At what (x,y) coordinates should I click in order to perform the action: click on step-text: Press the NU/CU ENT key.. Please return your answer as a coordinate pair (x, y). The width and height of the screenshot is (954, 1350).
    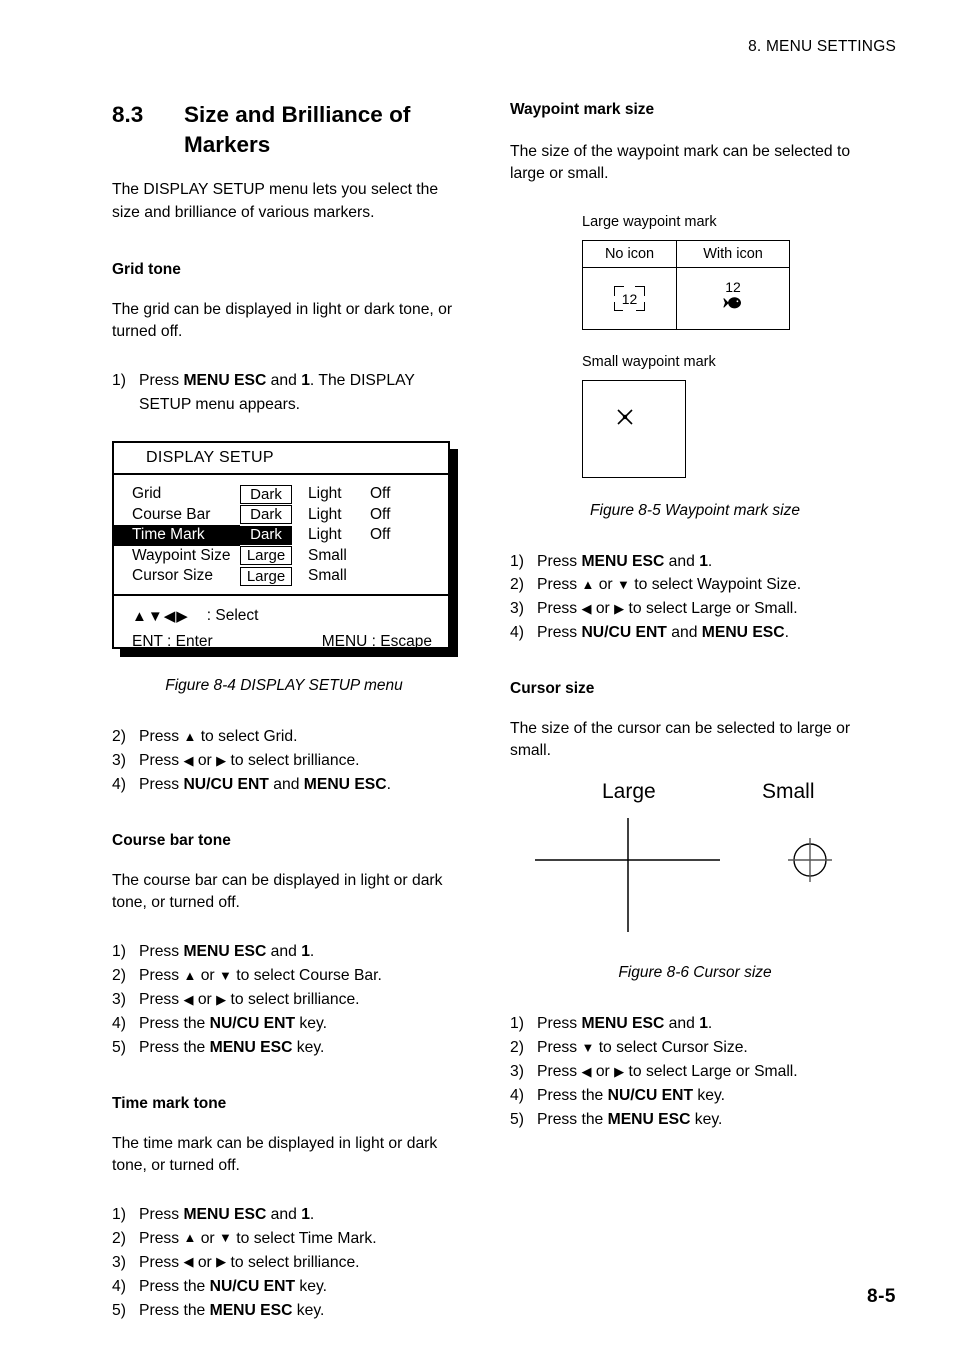
    Looking at the image, I should click on (233, 1286).